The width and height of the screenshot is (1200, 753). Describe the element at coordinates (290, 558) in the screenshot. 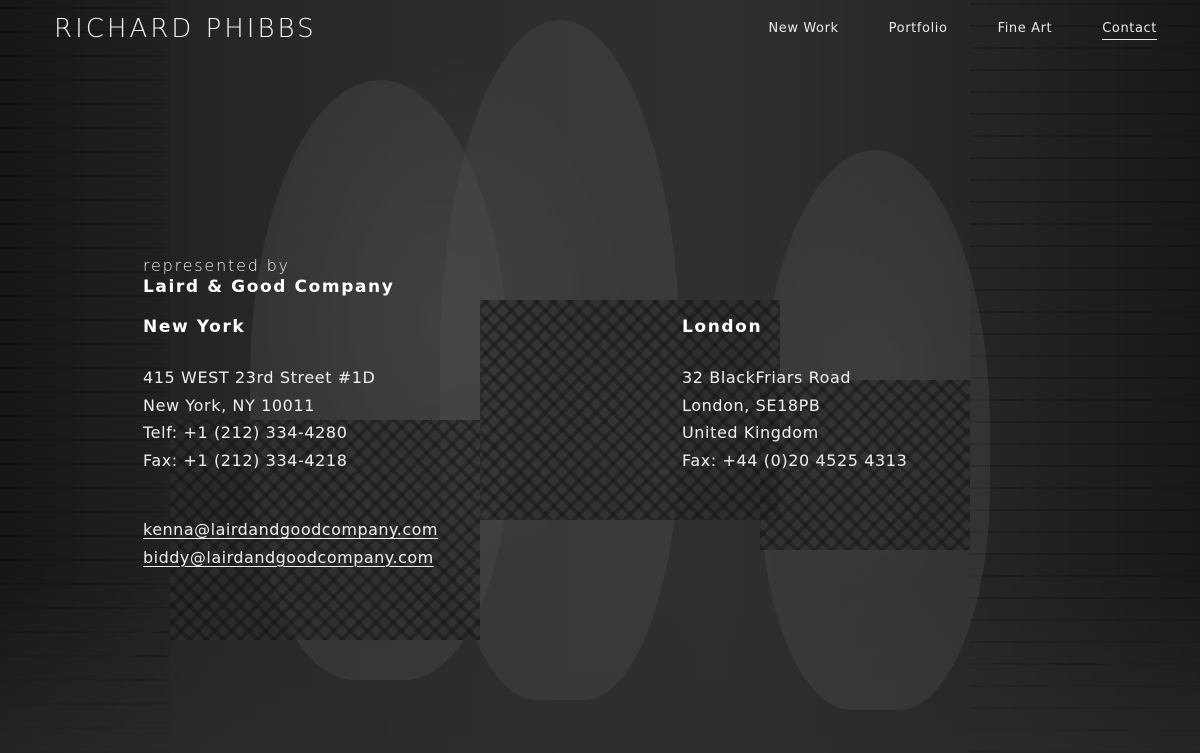

I see `email-link-biddy: biddy@lairdandgoodcompany.com` at that location.